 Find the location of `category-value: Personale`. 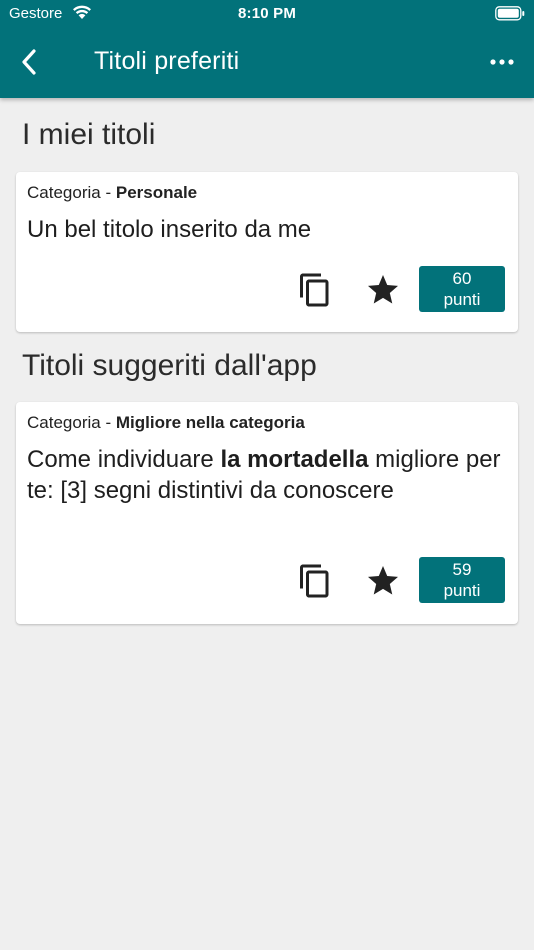

category-value: Personale is located at coordinates (156, 192).